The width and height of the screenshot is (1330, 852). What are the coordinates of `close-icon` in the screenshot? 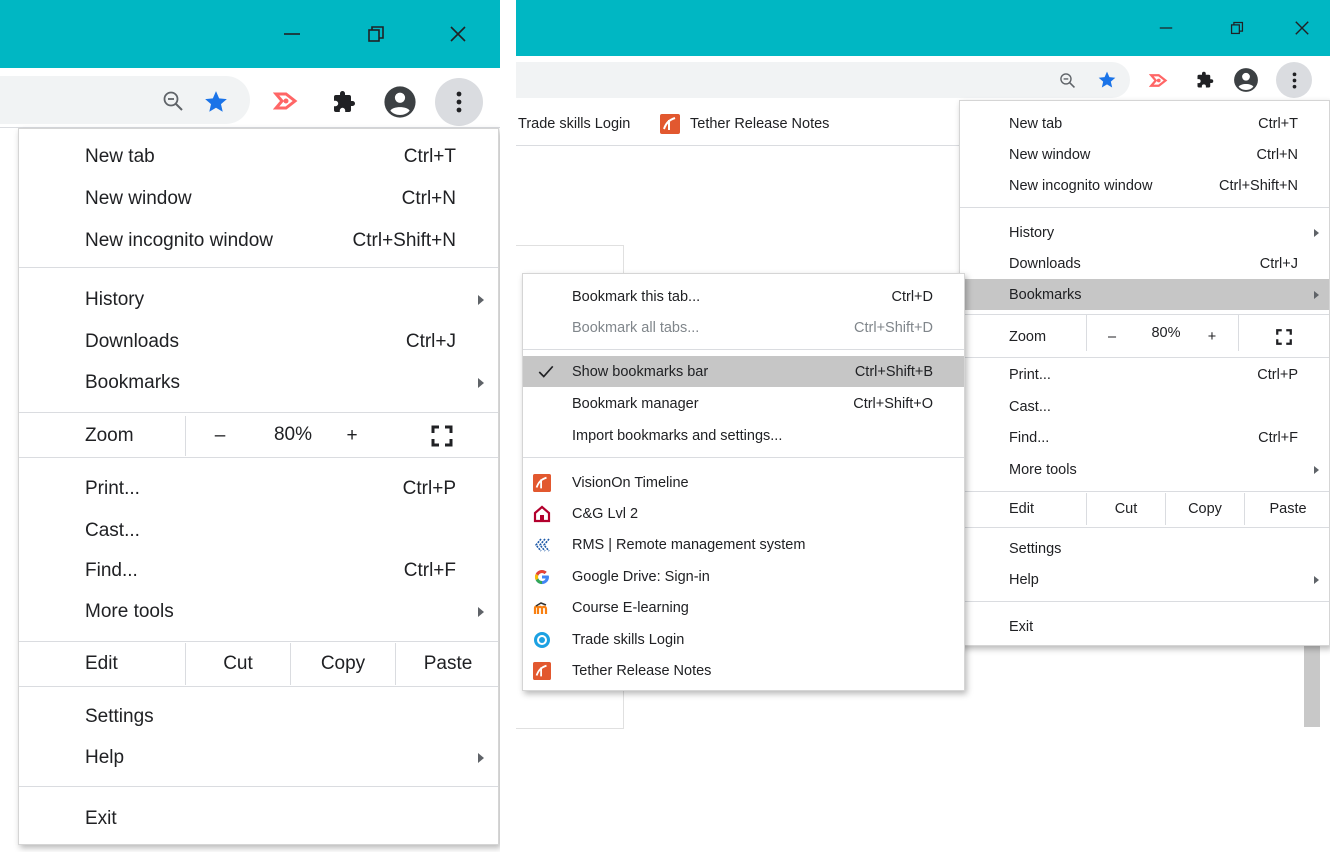 It's located at (458, 34).